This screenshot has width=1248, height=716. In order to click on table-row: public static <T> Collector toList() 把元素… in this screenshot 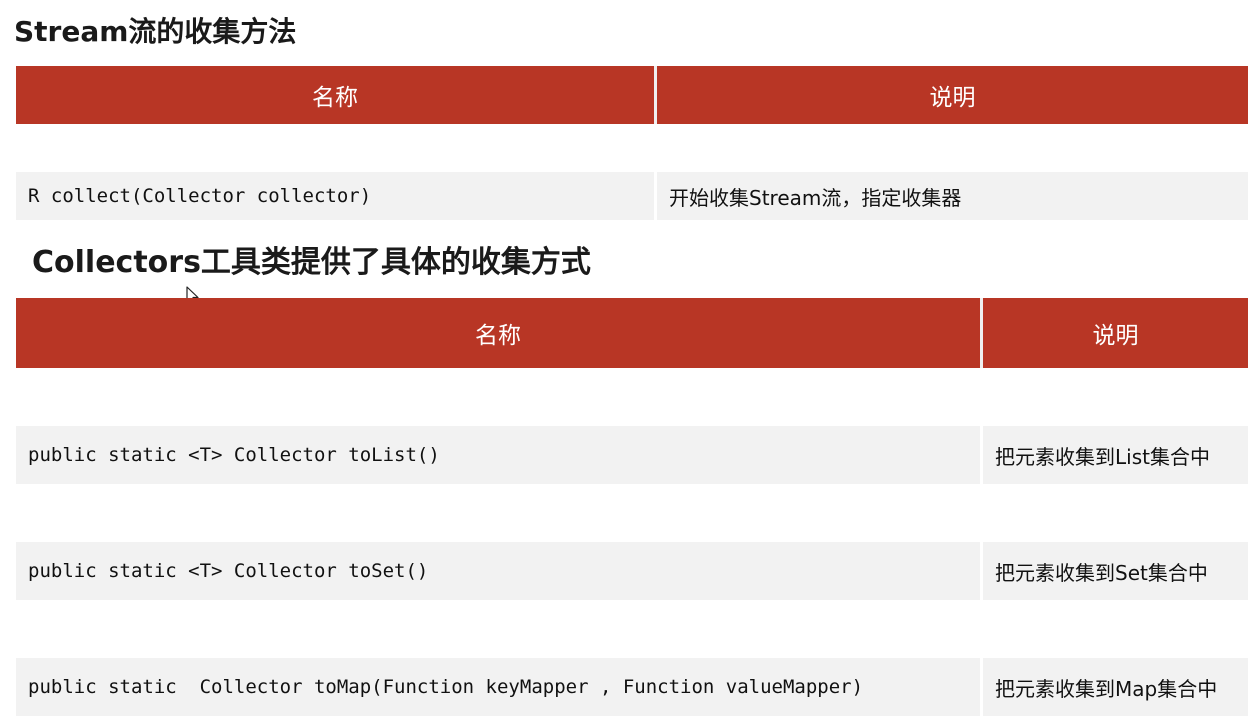, I will do `click(632, 455)`.